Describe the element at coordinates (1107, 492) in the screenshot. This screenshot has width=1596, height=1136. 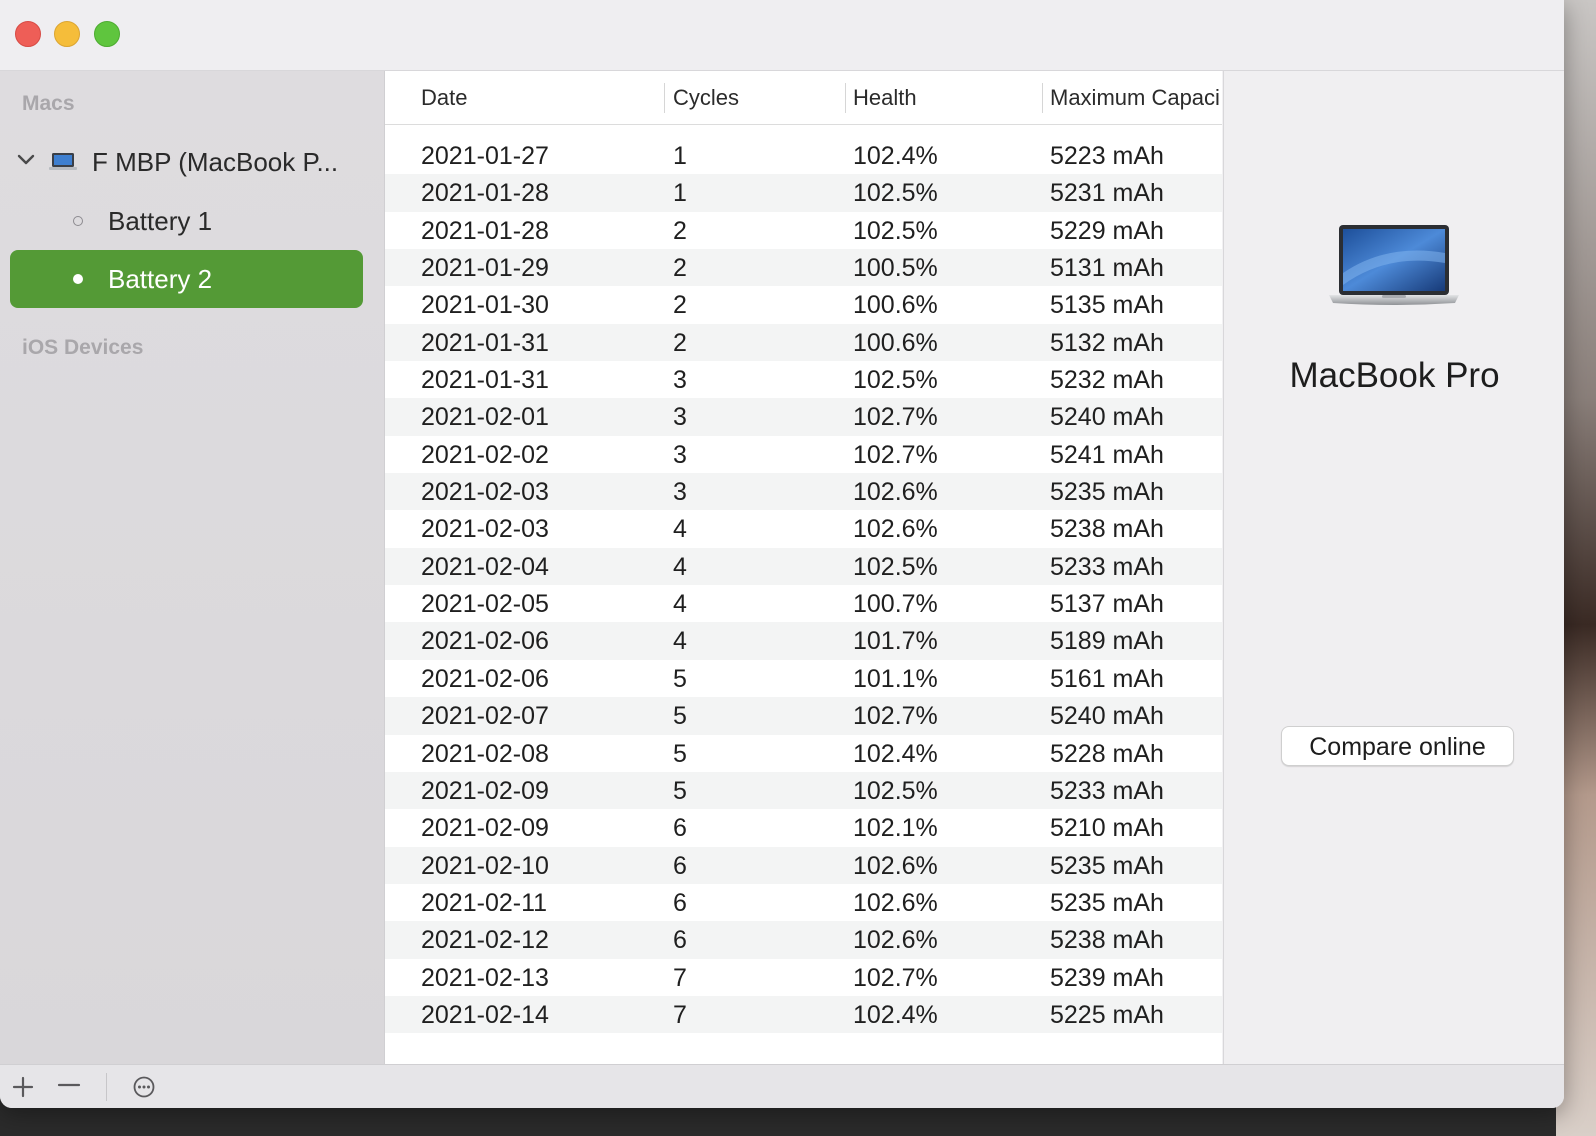
I see `cell-max-capacity: 5235 mAh` at that location.